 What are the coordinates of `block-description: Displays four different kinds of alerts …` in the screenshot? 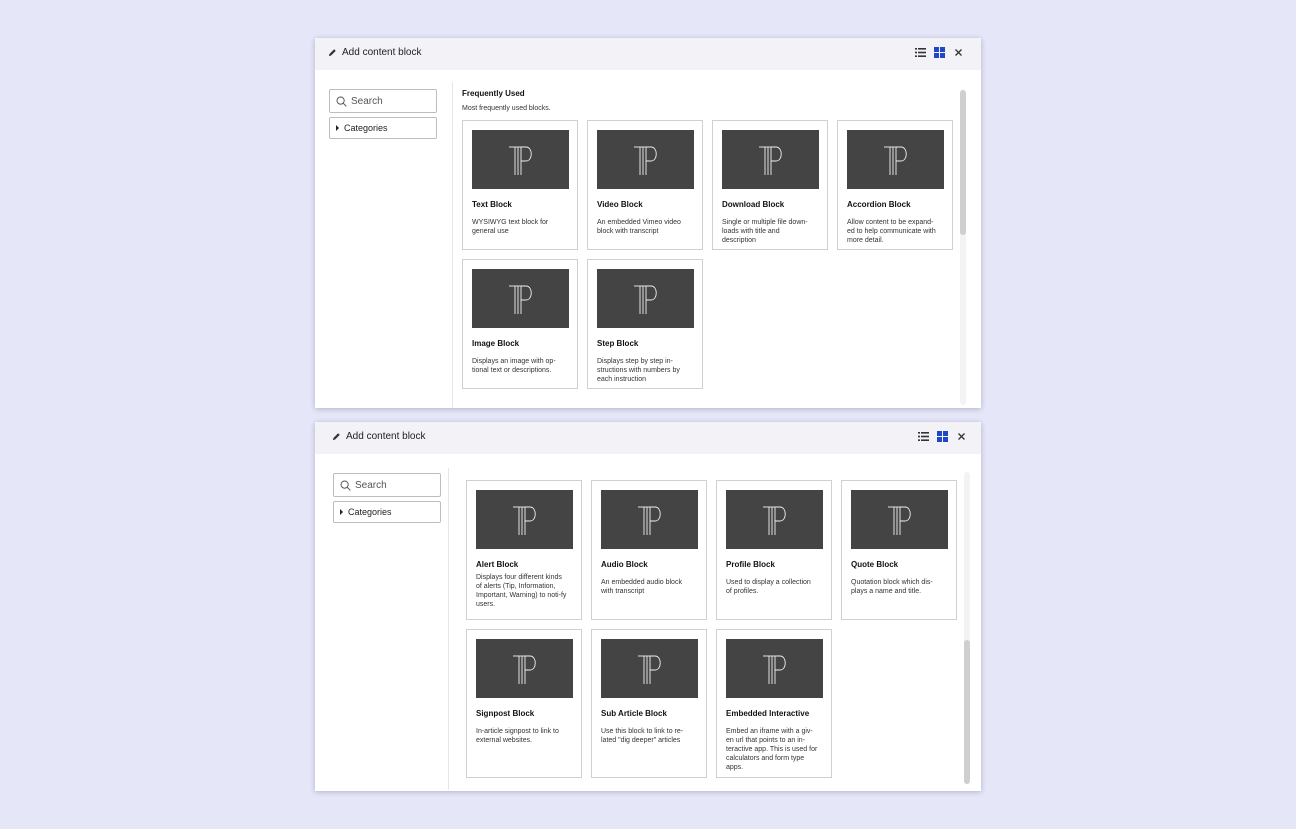 It's located at (521, 591).